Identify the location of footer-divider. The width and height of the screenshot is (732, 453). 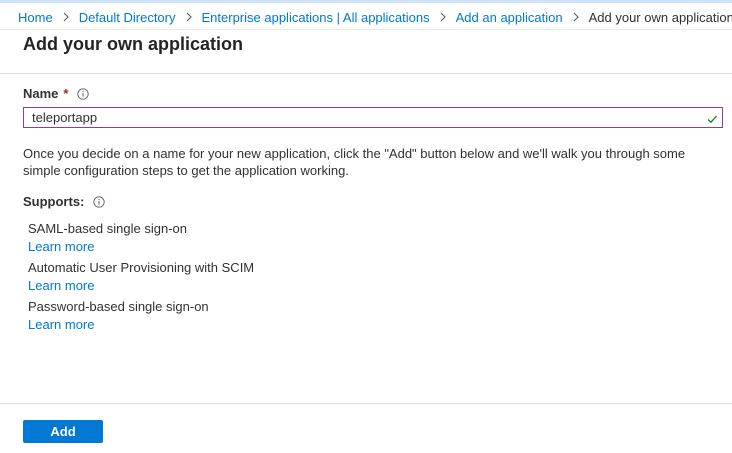
(366, 403).